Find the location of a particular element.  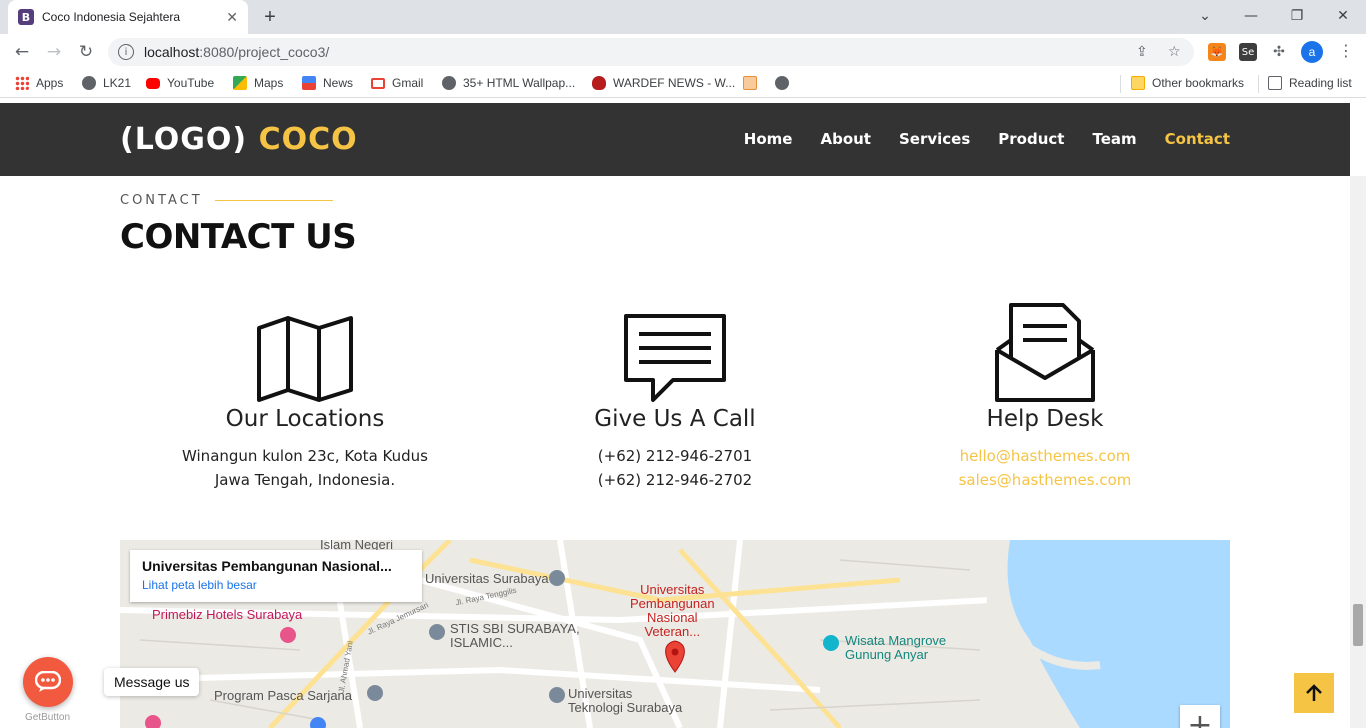

bookmark-lk21: LK21 is located at coordinates (106, 83).